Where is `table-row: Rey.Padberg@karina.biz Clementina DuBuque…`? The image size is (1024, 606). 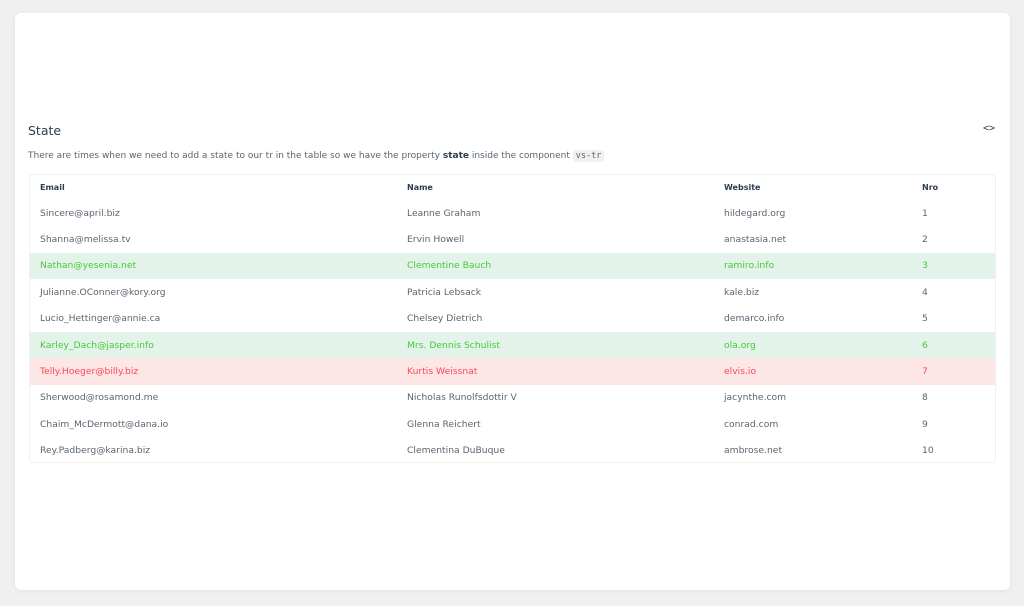
table-row: Rey.Padberg@karina.biz Clementina DuBuque… is located at coordinates (512, 450).